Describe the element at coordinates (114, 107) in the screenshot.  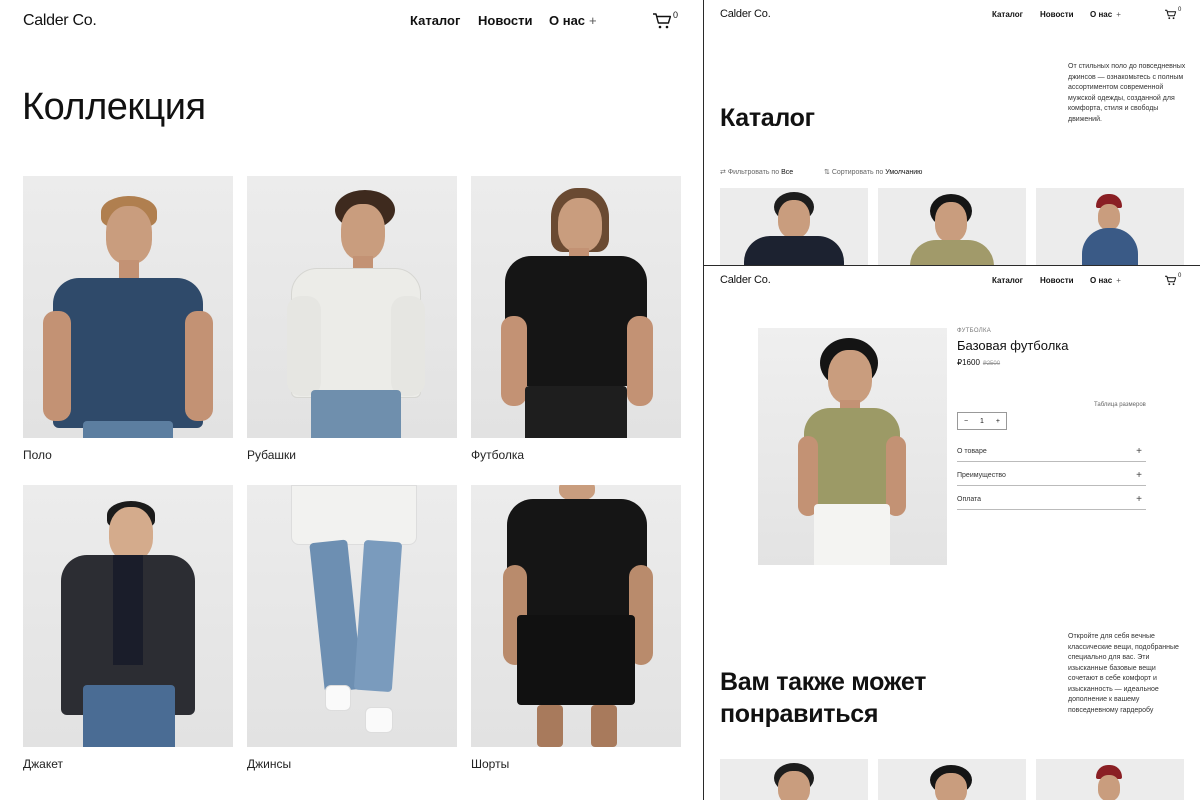
I see `page-title: Коллекция` at that location.